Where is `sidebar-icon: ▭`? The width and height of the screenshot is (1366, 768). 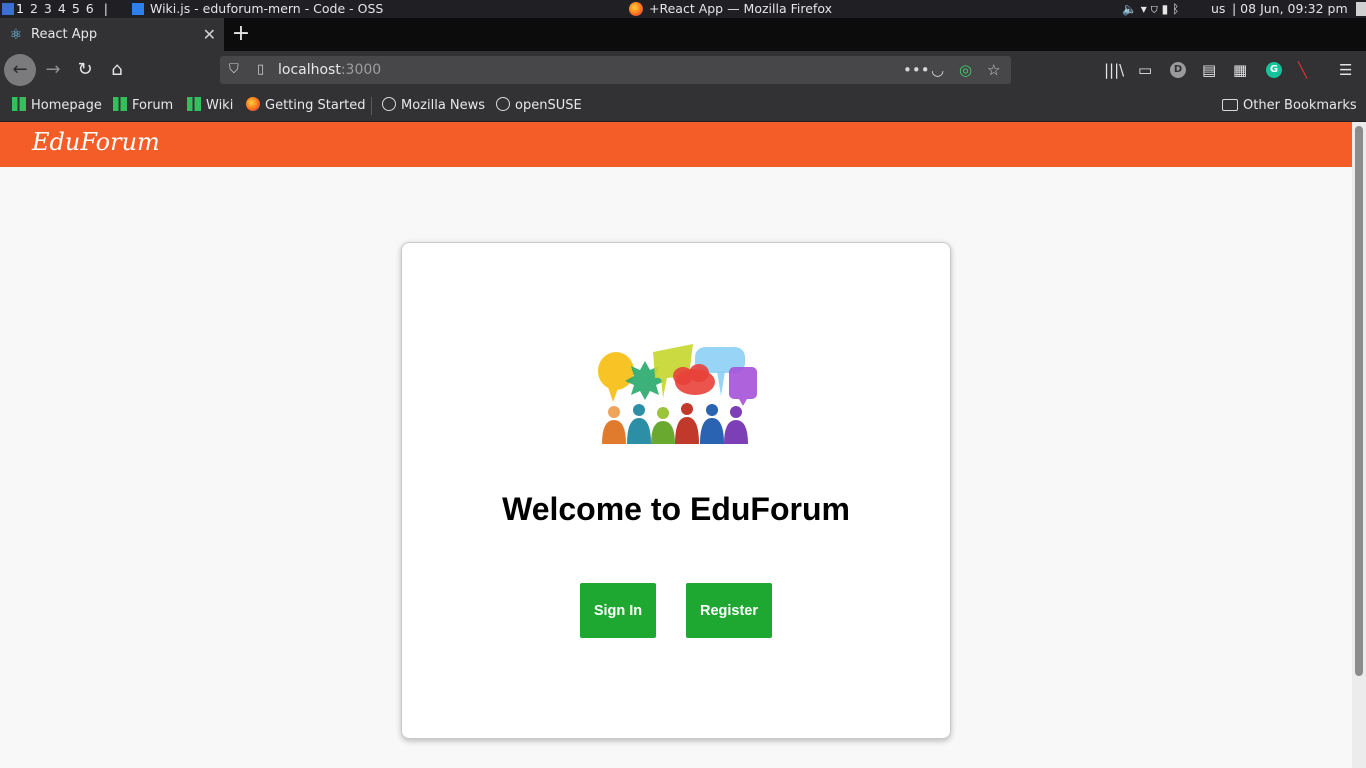
sidebar-icon: ▭ is located at coordinates (1145, 70).